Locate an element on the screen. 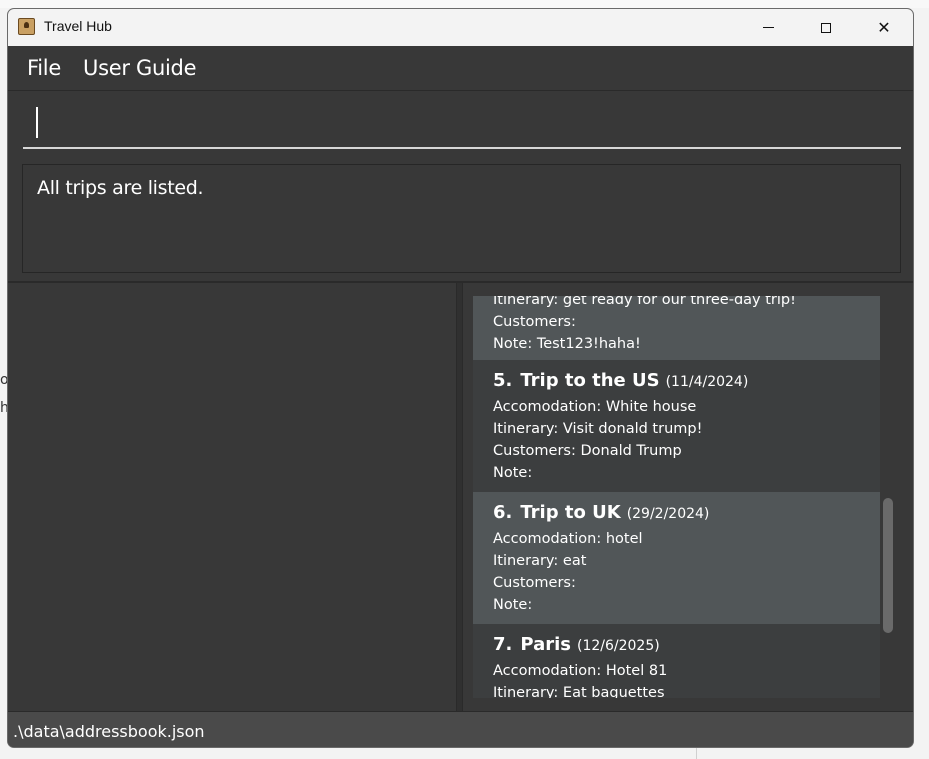  trip-header: 5. Trip to the US (11/4/2024) is located at coordinates (686, 383).